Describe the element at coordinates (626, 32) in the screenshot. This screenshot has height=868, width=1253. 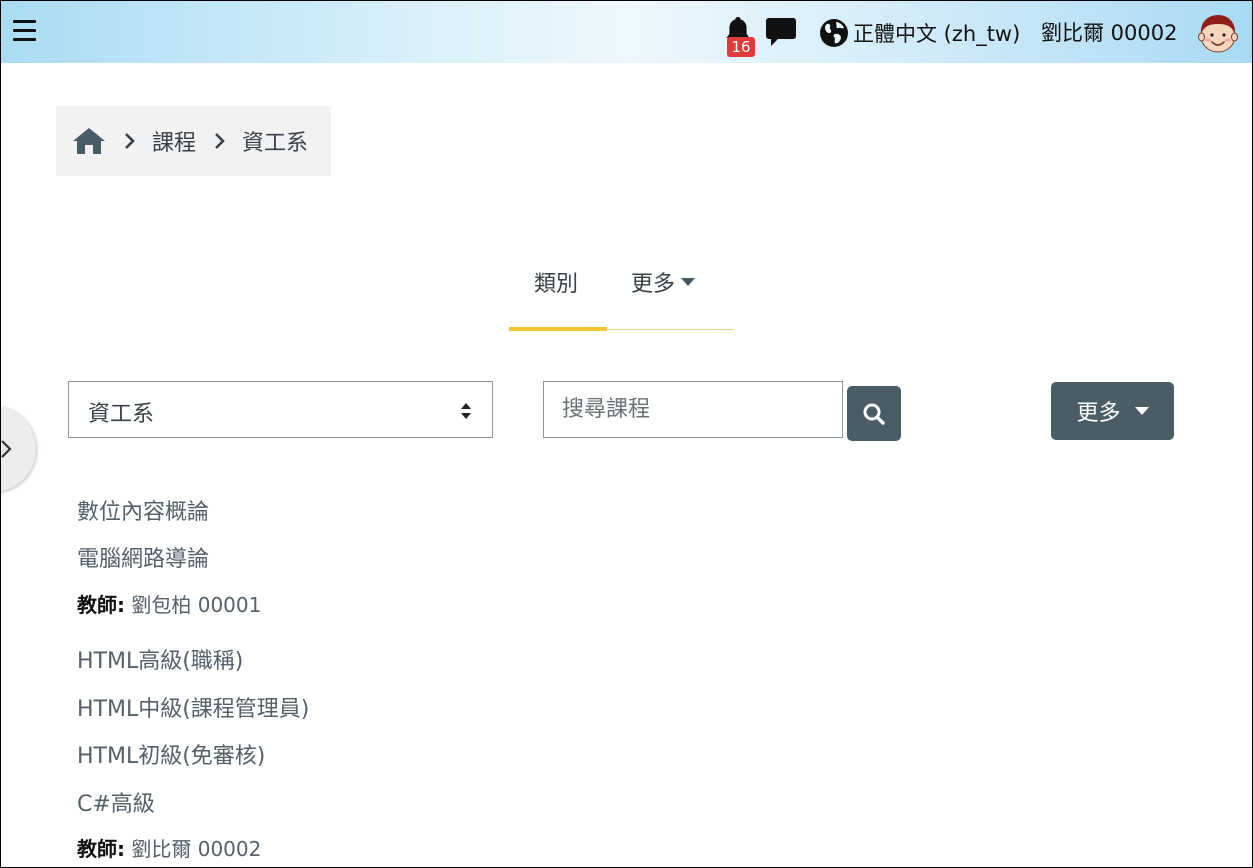
I see `top-navbar: 16 正體中文 (zh_tw) 劉比爾 00002` at that location.